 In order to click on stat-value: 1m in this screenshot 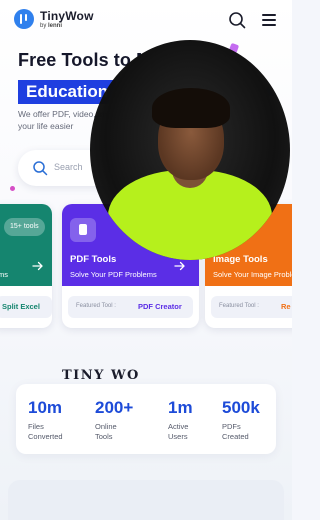, I will do `click(180, 407)`.